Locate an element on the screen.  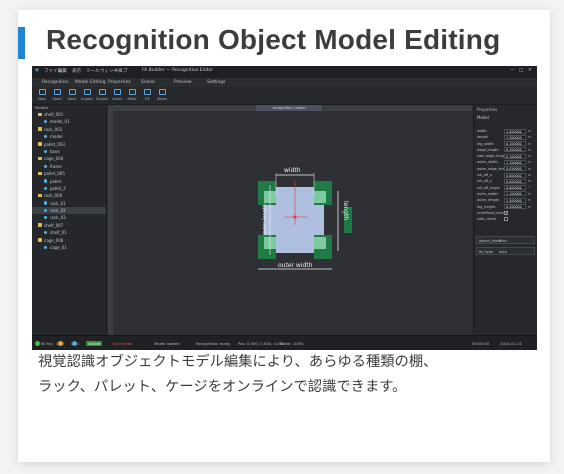
status-message: Scale: 100% is located at coordinates (292, 343).